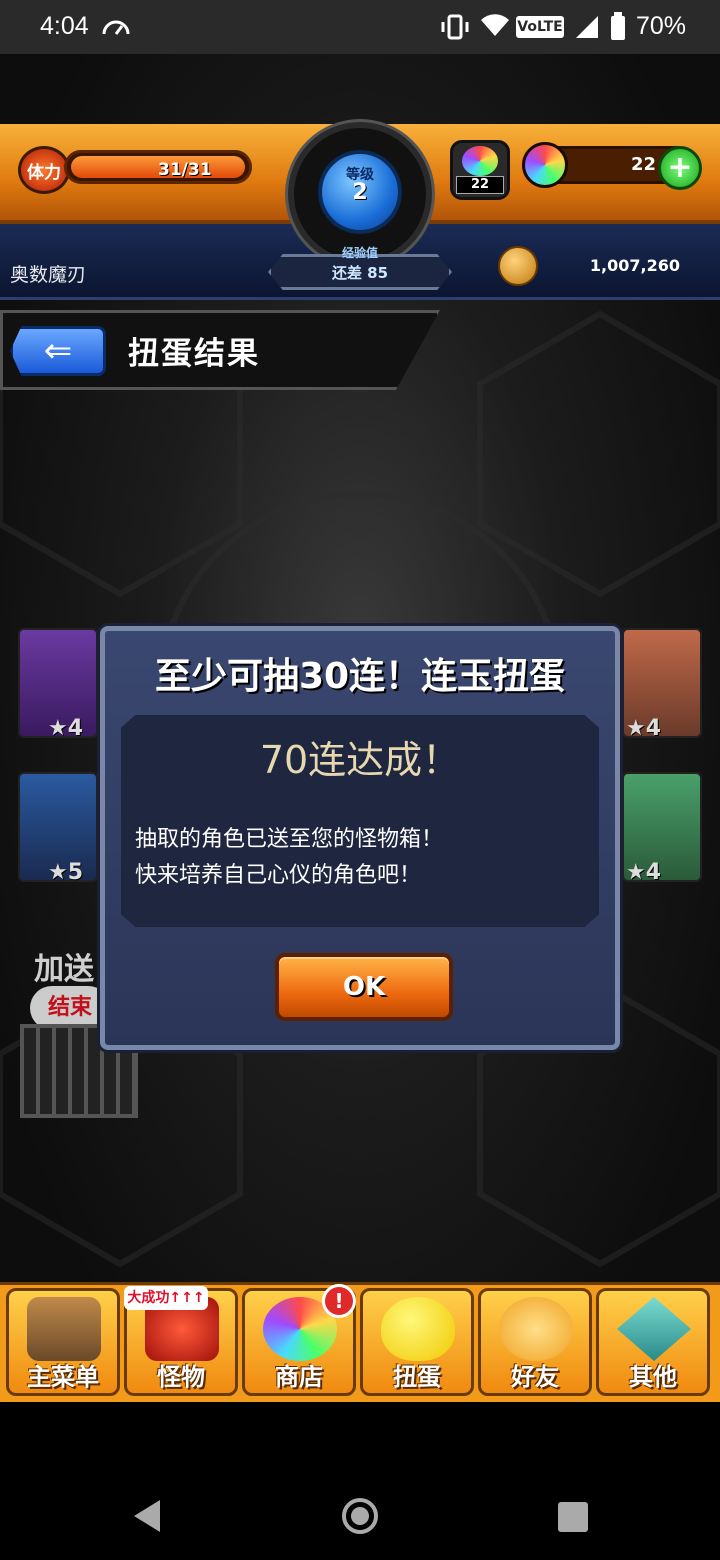 Image resolution: width=720 pixels, height=1560 pixels. Describe the element at coordinates (278, 875) in the screenshot. I see `dialog-line-2: 快来培养自己心仪的角色吧！` at that location.